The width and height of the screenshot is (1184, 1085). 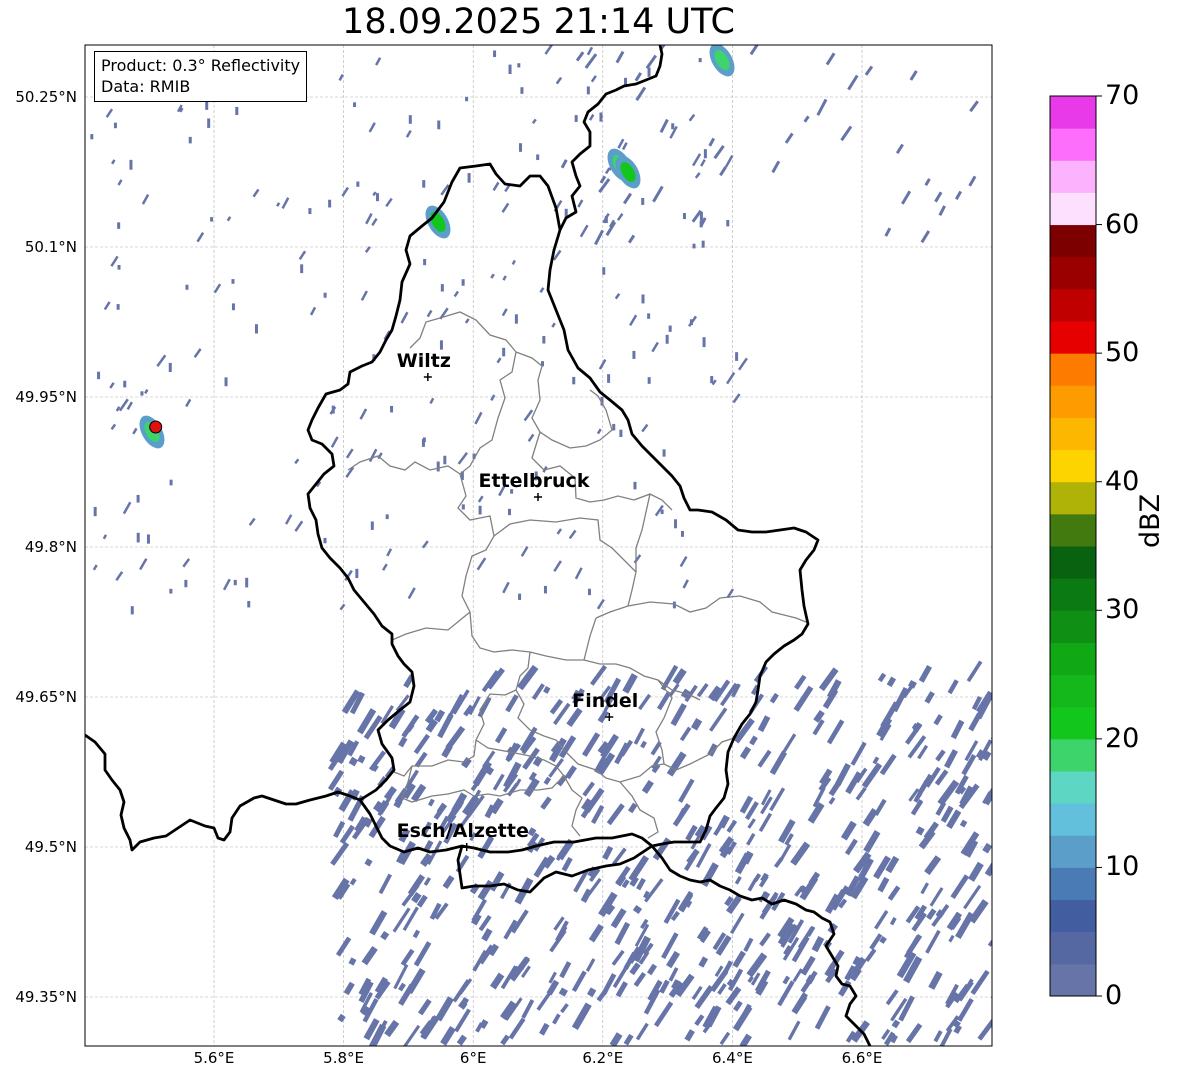 I want to click on lon-tick-label: 6°E, so click(x=473, y=1058).